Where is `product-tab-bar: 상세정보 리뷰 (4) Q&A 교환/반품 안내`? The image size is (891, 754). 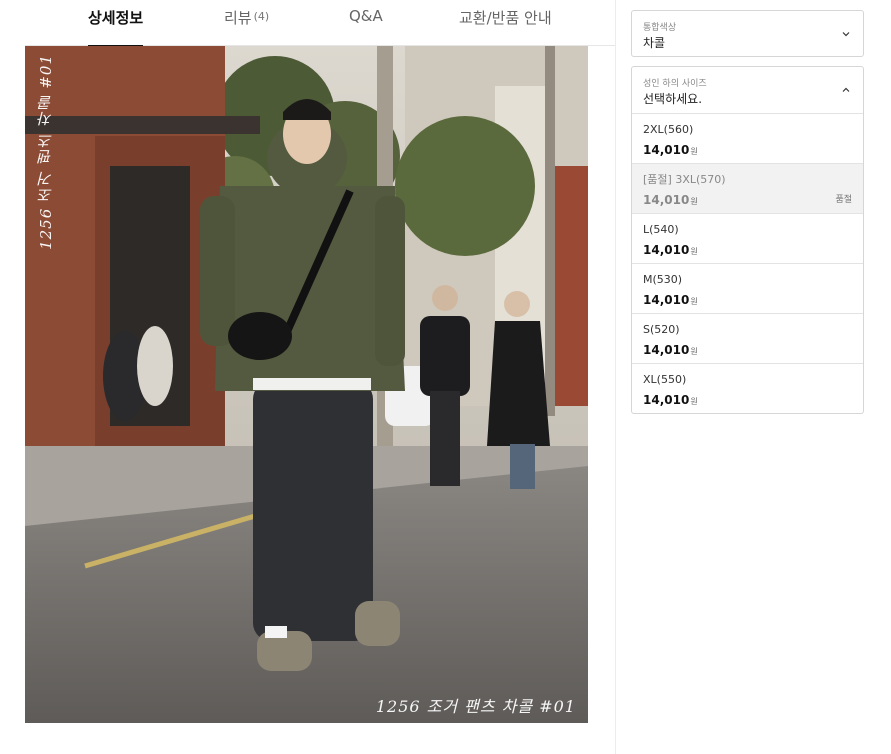 product-tab-bar: 상세정보 리뷰 (4) Q&A 교환/반품 안내 is located at coordinates (320, 23).